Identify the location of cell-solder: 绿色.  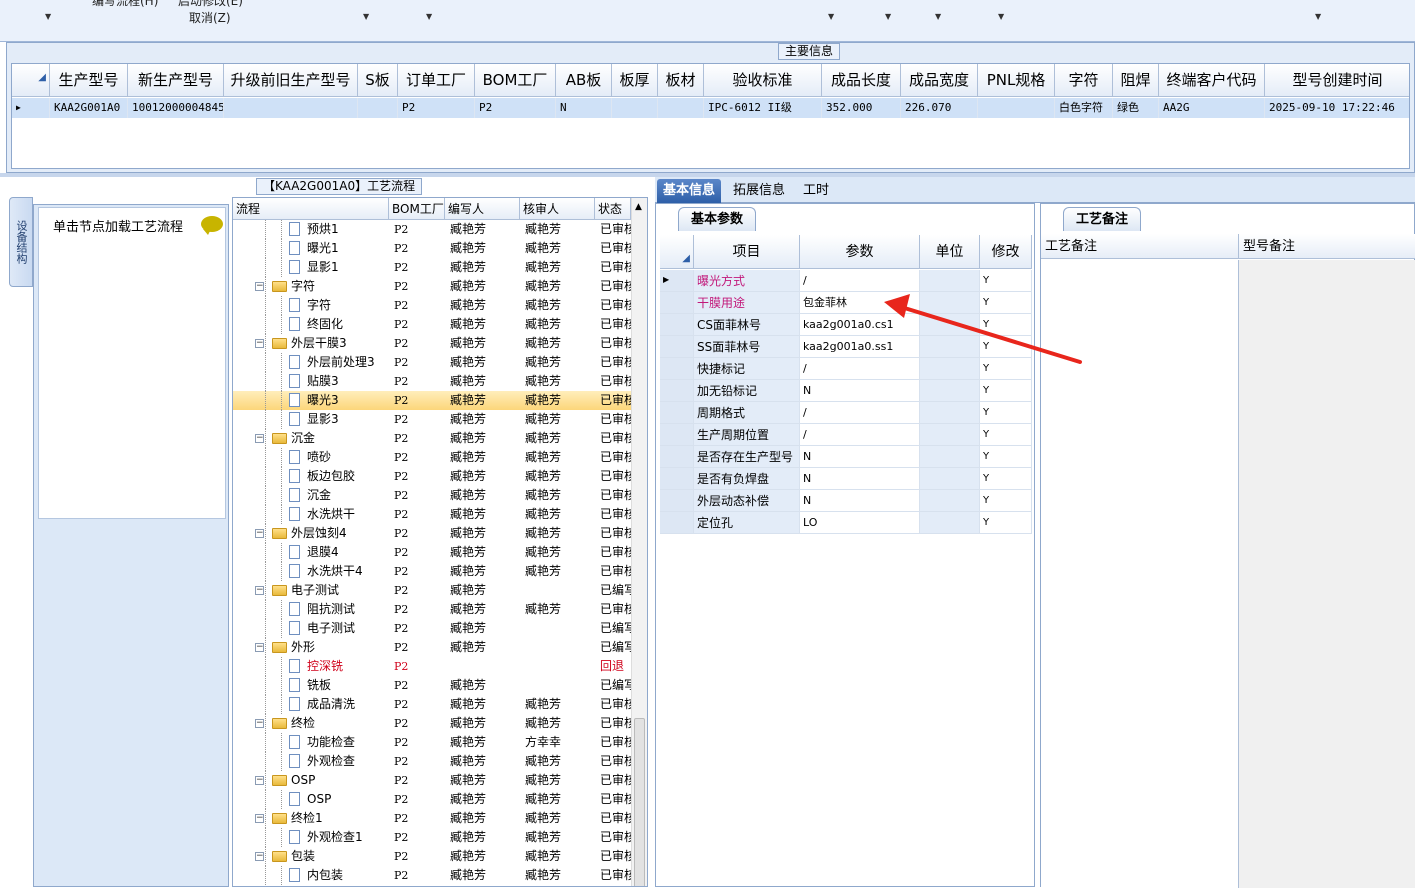
(1136, 108).